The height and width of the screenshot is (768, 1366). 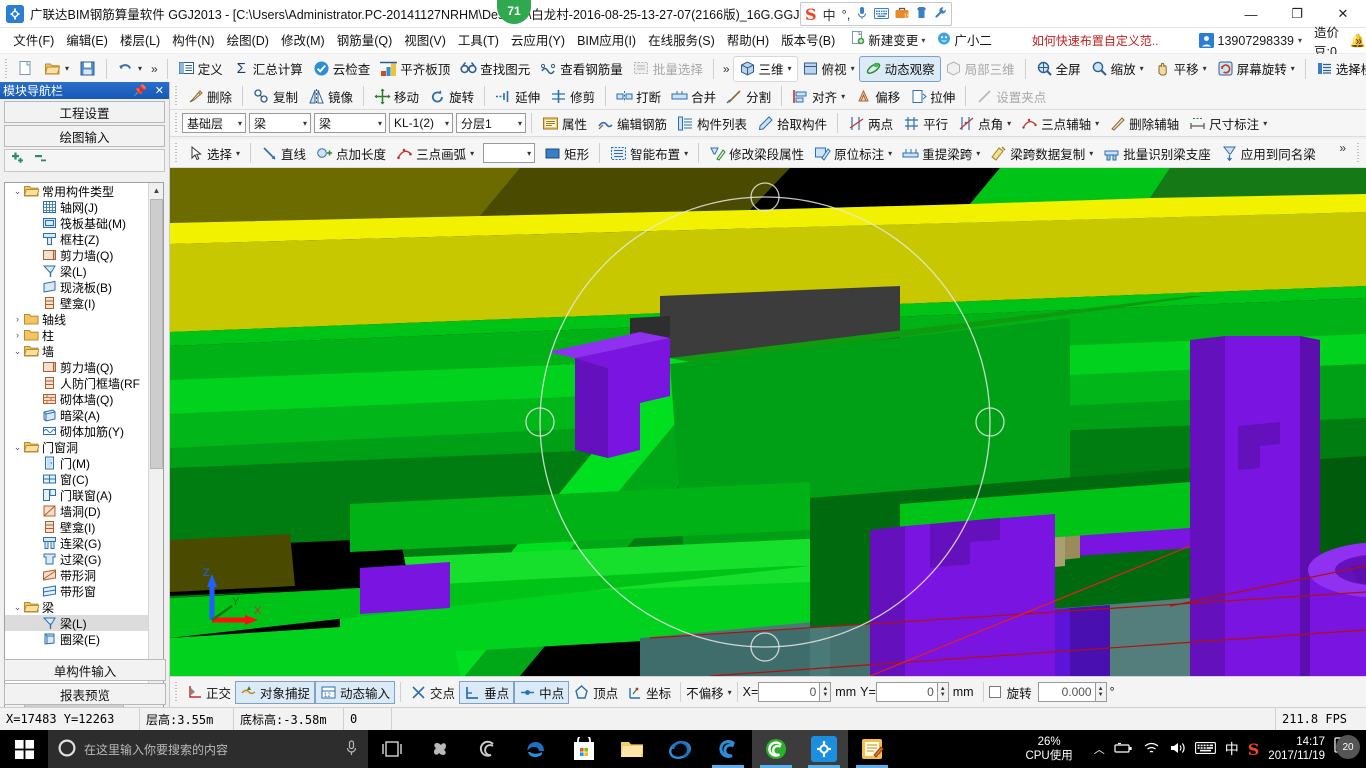 What do you see at coordinates (56, 69) in the screenshot?
I see `open-file-button: ▾` at bounding box center [56, 69].